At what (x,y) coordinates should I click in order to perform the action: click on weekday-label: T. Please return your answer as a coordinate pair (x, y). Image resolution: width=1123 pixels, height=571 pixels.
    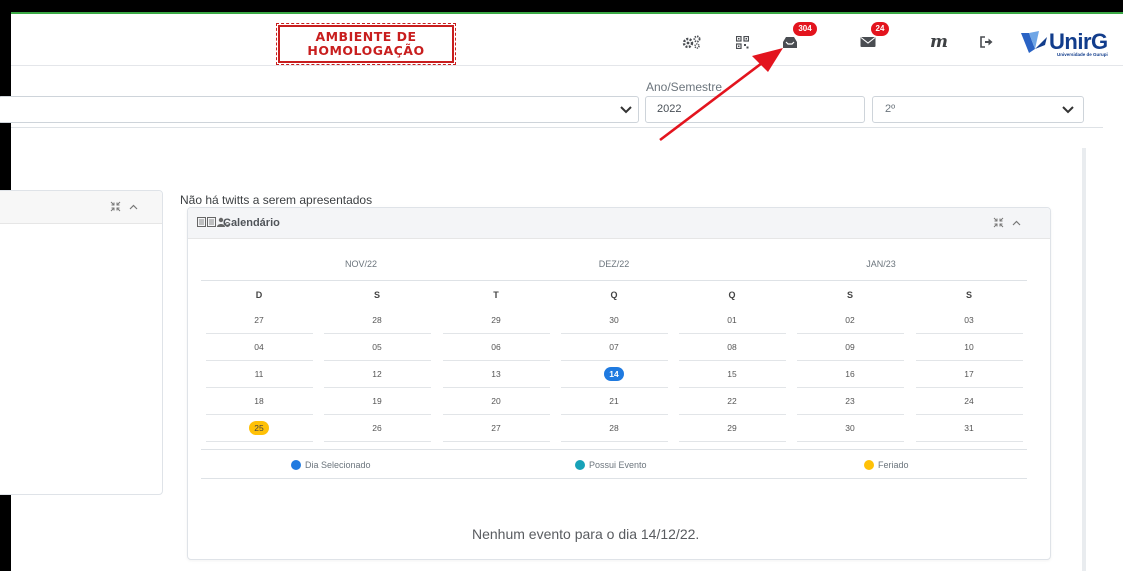
    Looking at the image, I should click on (496, 295).